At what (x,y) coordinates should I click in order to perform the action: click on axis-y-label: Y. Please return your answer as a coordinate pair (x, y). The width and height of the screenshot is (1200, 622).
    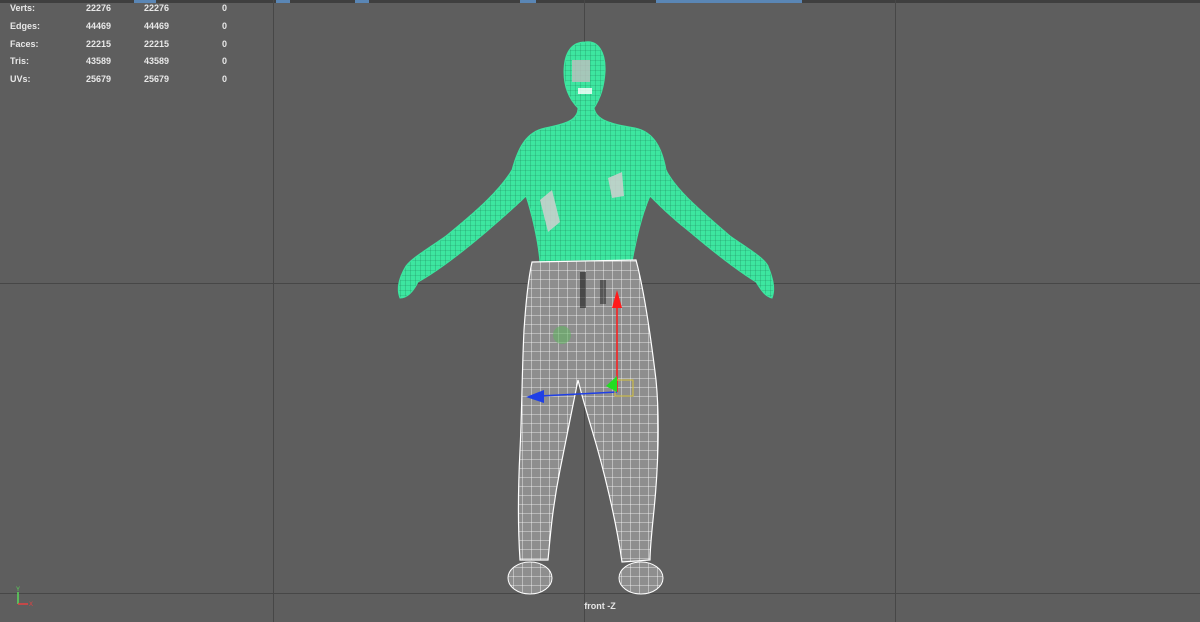
    Looking at the image, I should click on (18, 590).